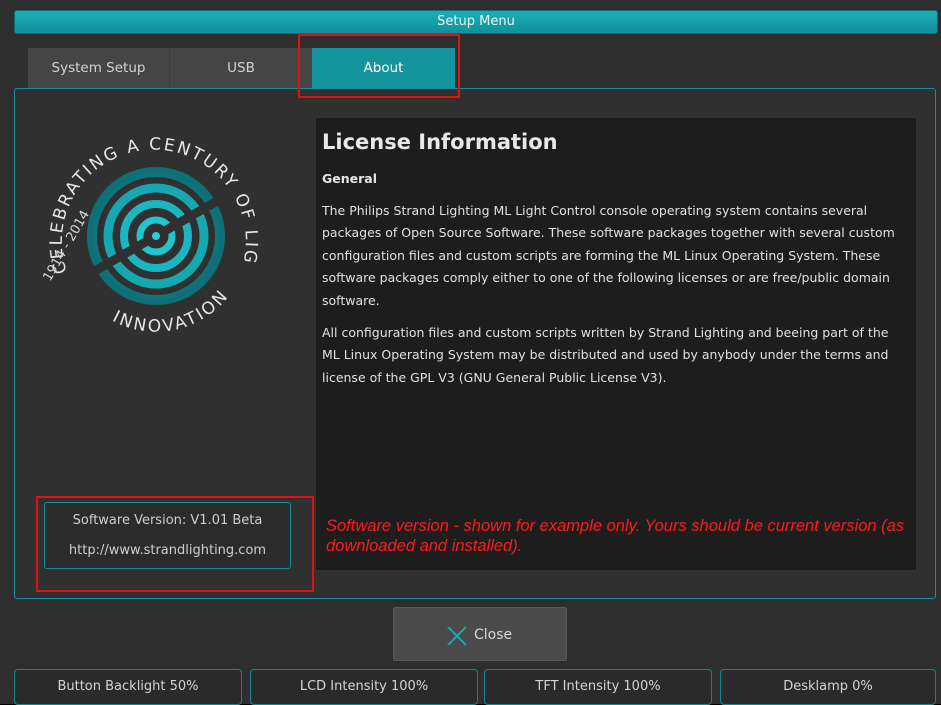 The image size is (941, 705). What do you see at coordinates (175, 544) in the screenshot?
I see `highlight-version` at bounding box center [175, 544].